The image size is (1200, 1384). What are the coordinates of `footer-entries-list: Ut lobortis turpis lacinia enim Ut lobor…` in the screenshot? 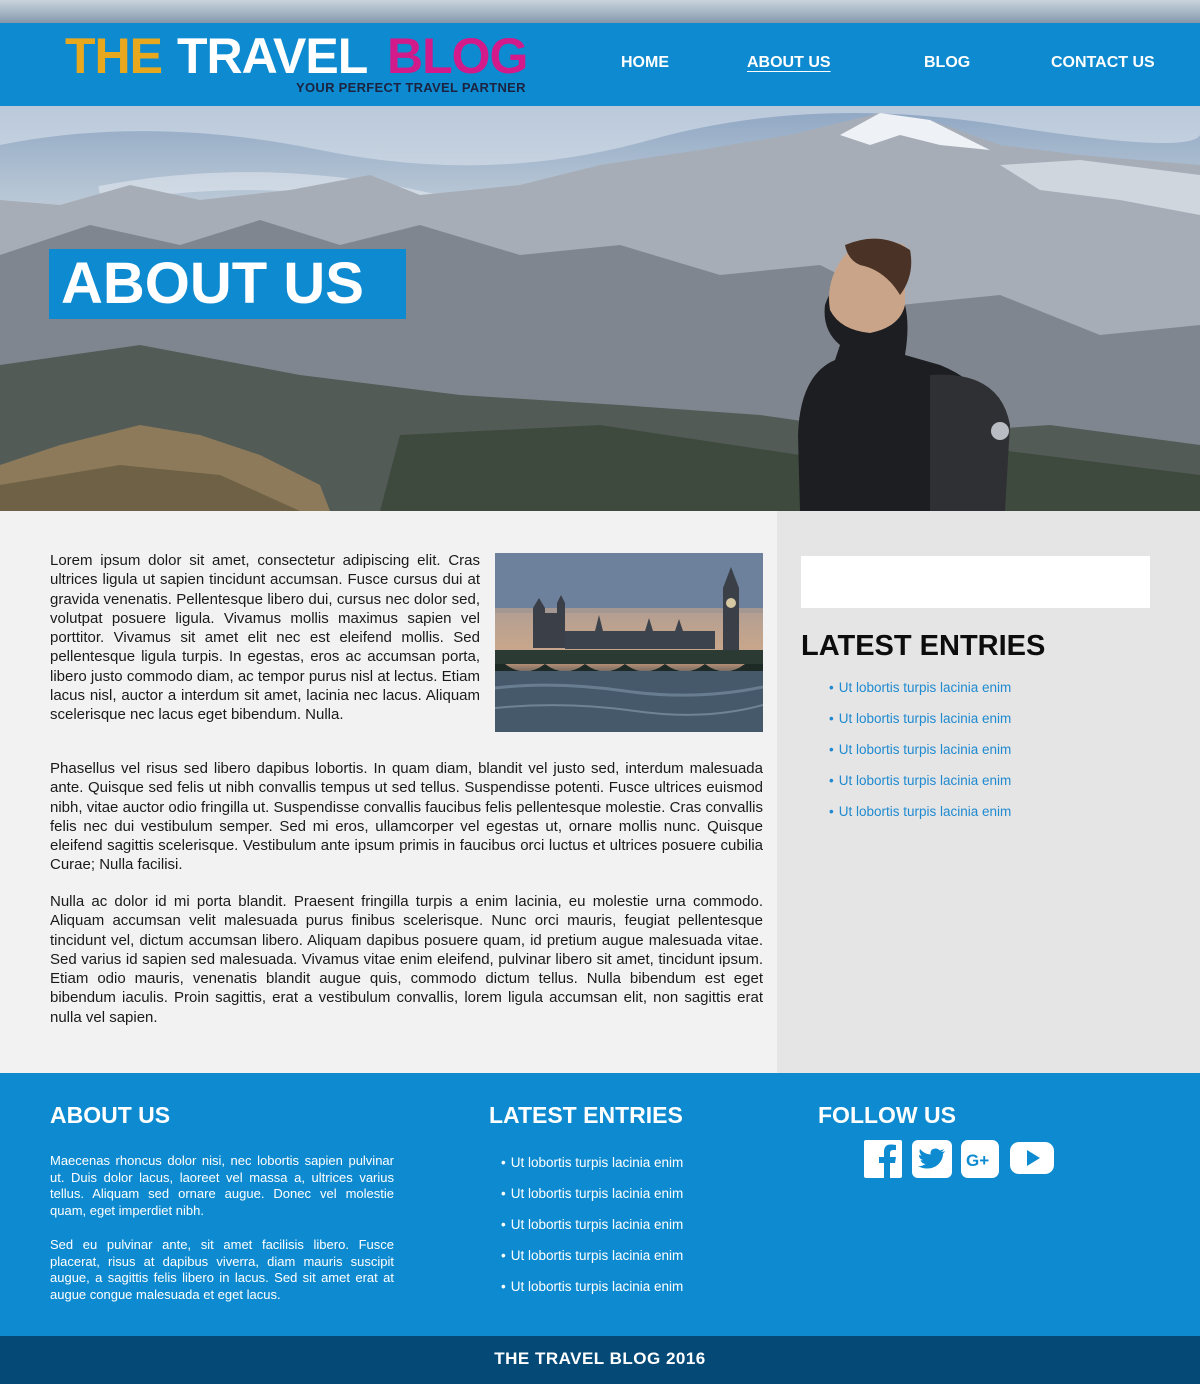 It's located at (592, 1232).